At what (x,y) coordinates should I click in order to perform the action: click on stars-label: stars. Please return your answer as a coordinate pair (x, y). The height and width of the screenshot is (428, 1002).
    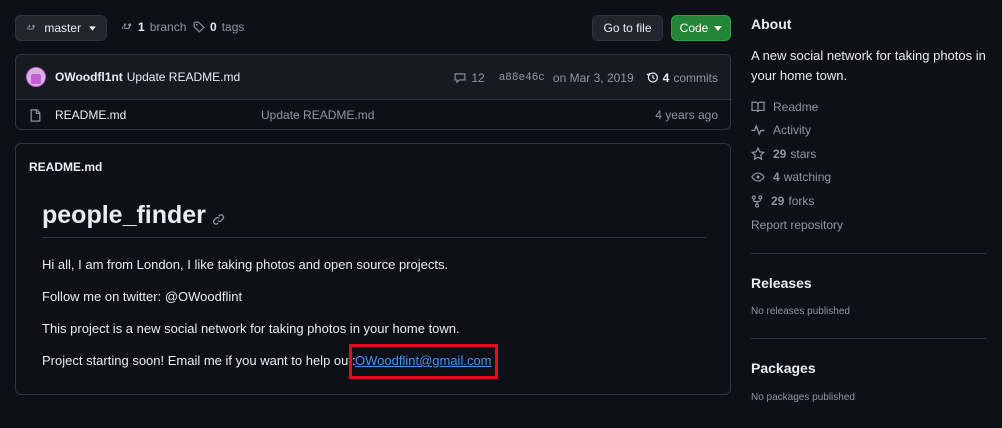
    Looking at the image, I should click on (803, 154).